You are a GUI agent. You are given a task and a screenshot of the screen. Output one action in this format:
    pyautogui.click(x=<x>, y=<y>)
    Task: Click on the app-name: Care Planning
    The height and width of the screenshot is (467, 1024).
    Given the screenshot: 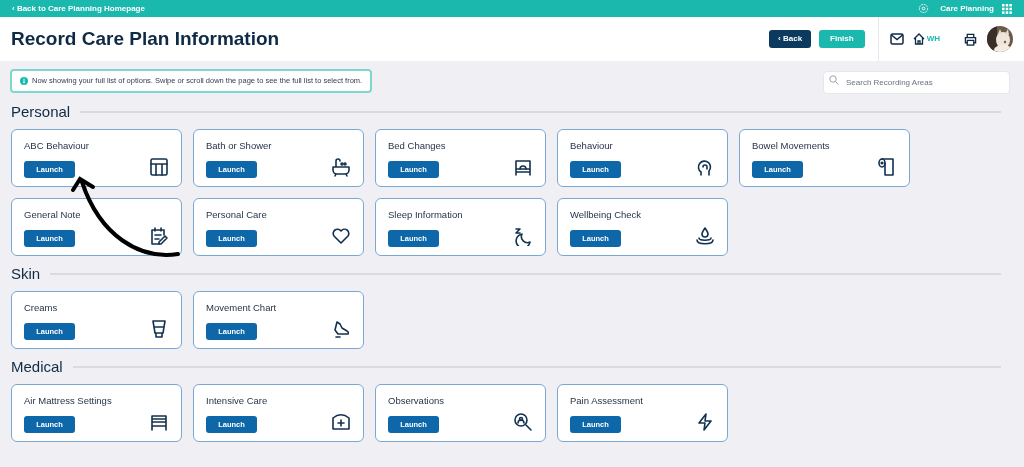 What is the action you would take?
    pyautogui.click(x=967, y=8)
    